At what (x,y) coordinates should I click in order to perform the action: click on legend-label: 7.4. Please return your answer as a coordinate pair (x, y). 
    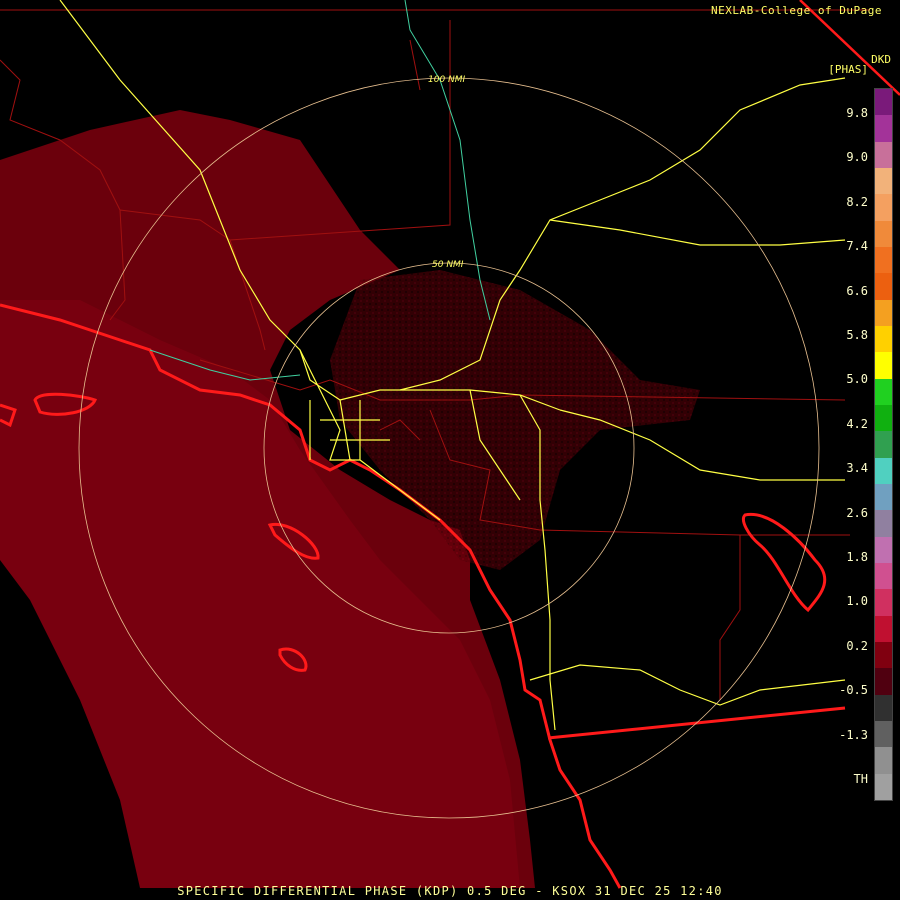
    Looking at the image, I should click on (857, 246).